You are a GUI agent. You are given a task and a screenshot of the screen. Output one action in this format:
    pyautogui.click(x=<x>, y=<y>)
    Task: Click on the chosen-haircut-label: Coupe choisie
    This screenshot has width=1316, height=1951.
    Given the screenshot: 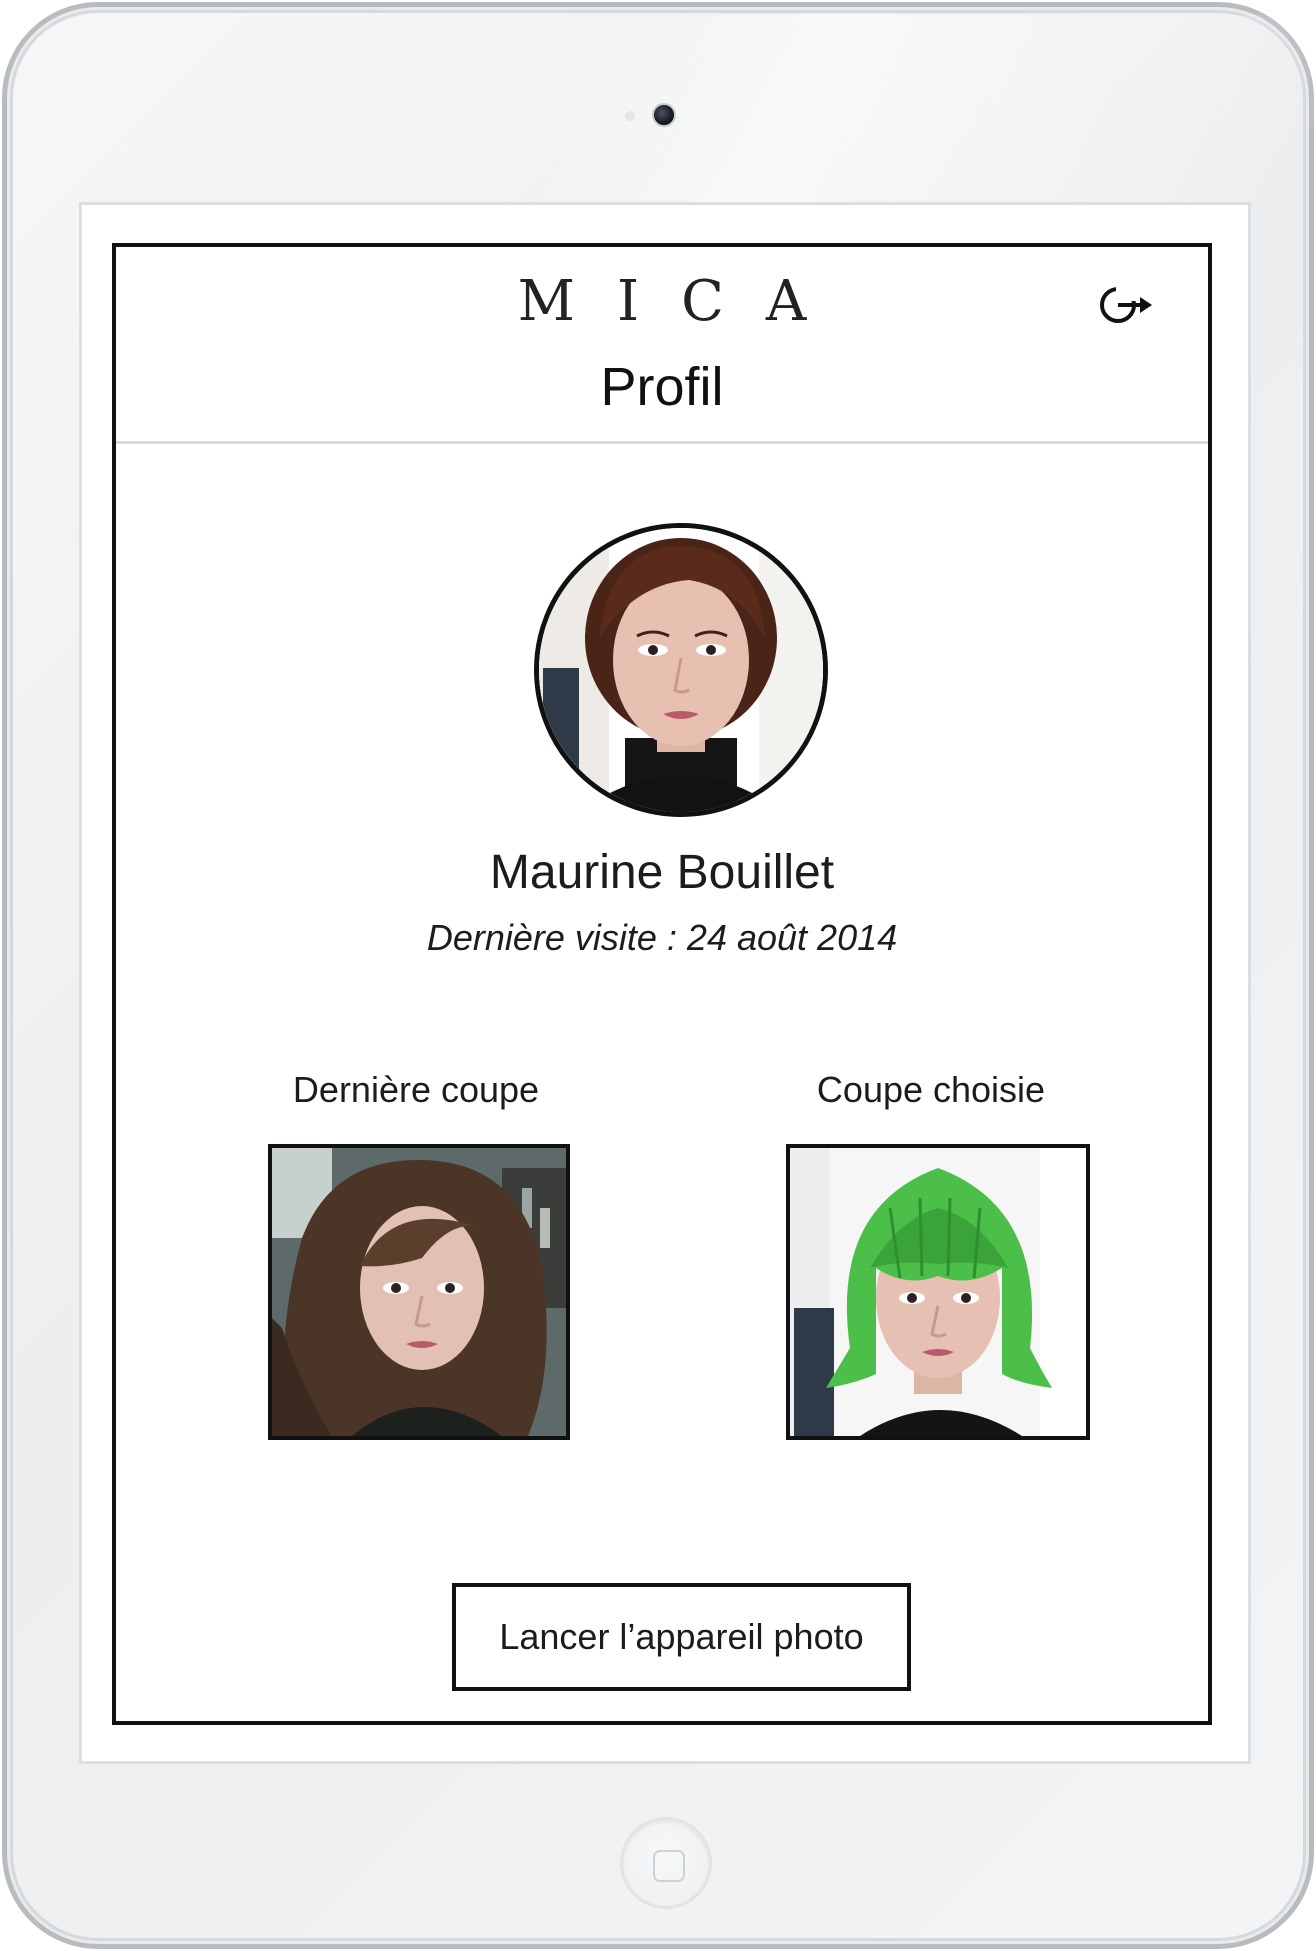 What is the action you would take?
    pyautogui.click(x=931, y=1089)
    